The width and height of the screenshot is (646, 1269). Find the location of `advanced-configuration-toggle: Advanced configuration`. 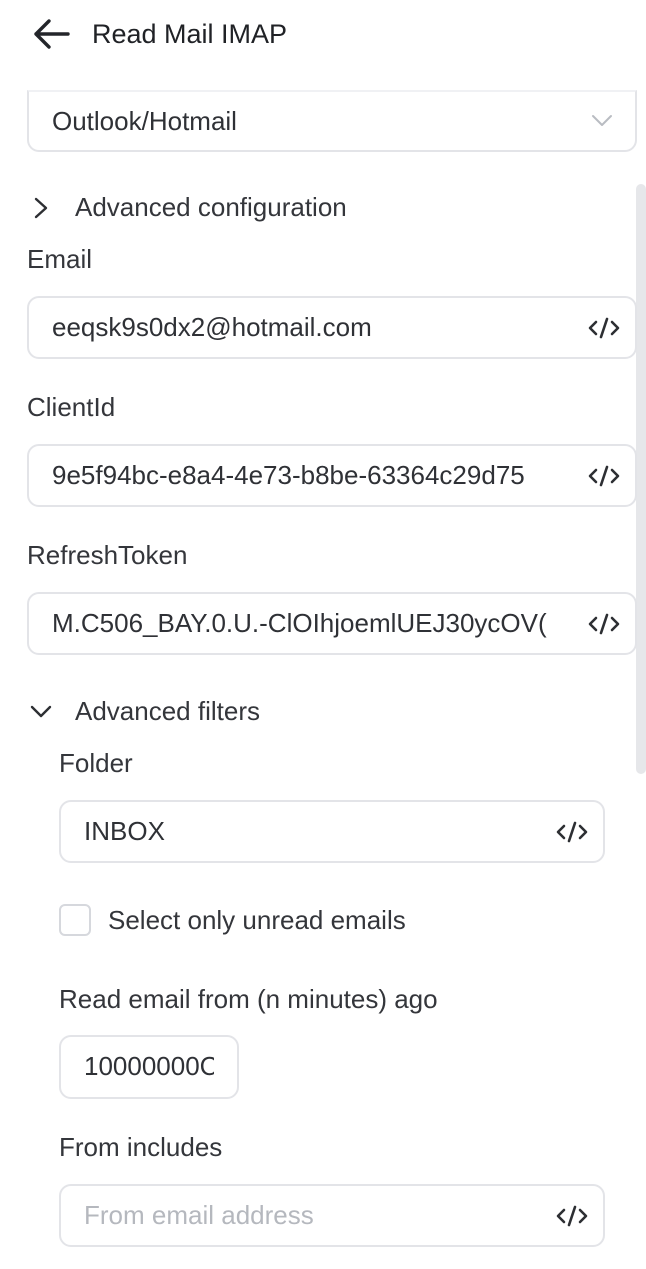

advanced-configuration-toggle: Advanced configuration is located at coordinates (187, 207).